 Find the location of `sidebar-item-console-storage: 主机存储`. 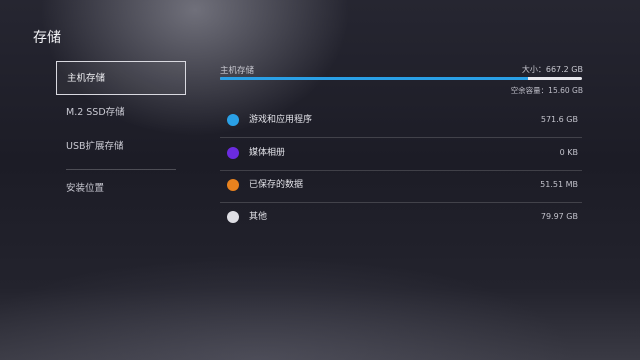

sidebar-item-console-storage: 主机存储 is located at coordinates (121, 78).